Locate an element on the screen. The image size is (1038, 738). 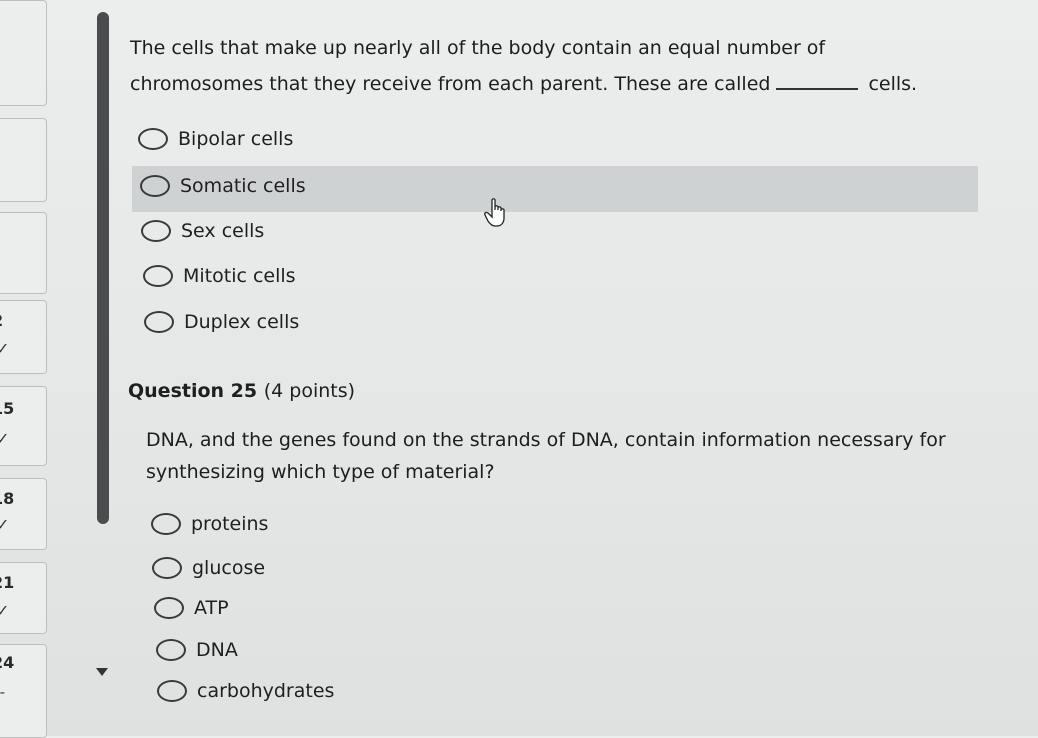
option-label: Bipolar cells is located at coordinates (236, 139).